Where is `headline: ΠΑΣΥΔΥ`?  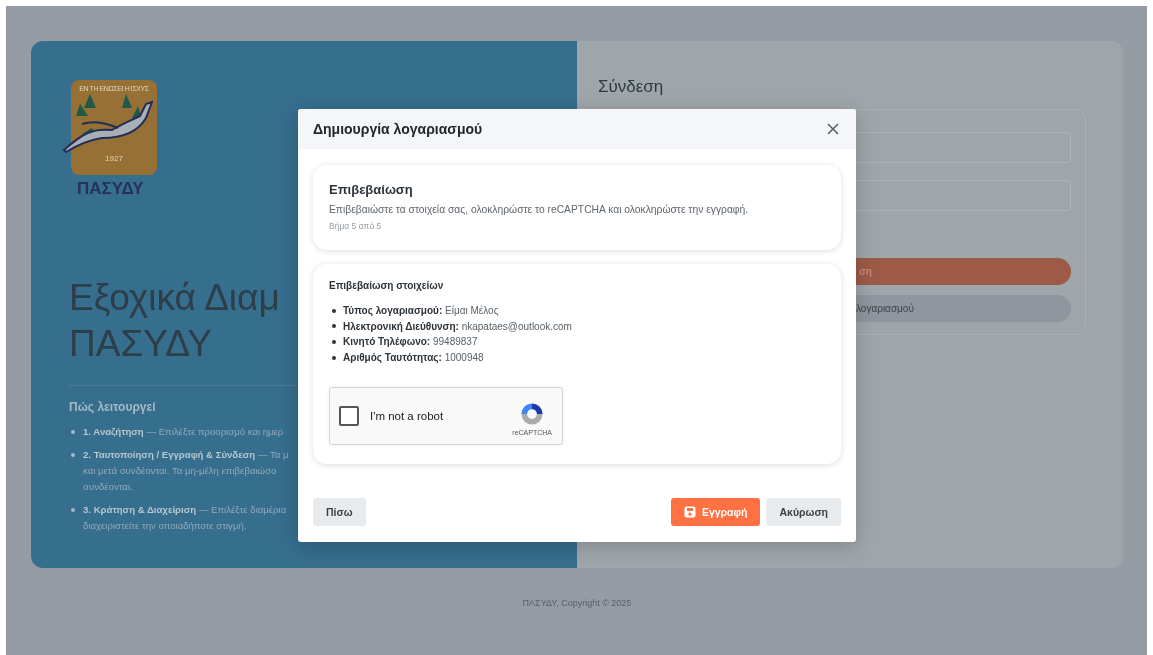 headline: ΠΑΣΥΔΥ is located at coordinates (140, 344).